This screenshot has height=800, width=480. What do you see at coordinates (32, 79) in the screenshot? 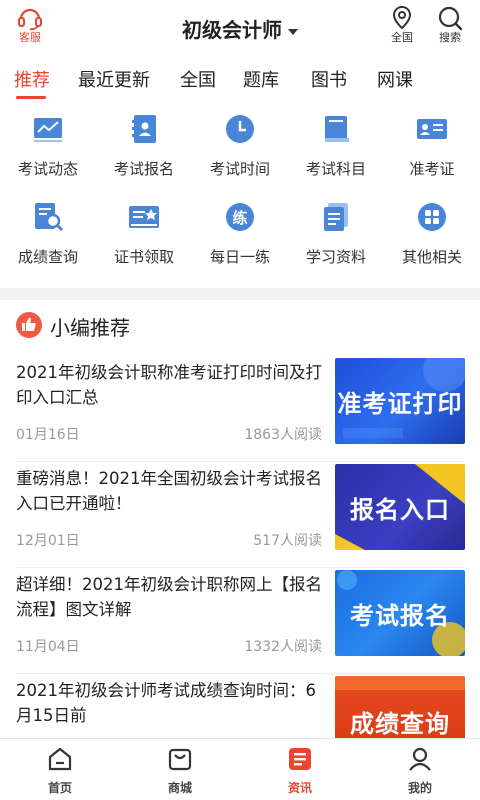
I see `tab-recommend: 推荐` at bounding box center [32, 79].